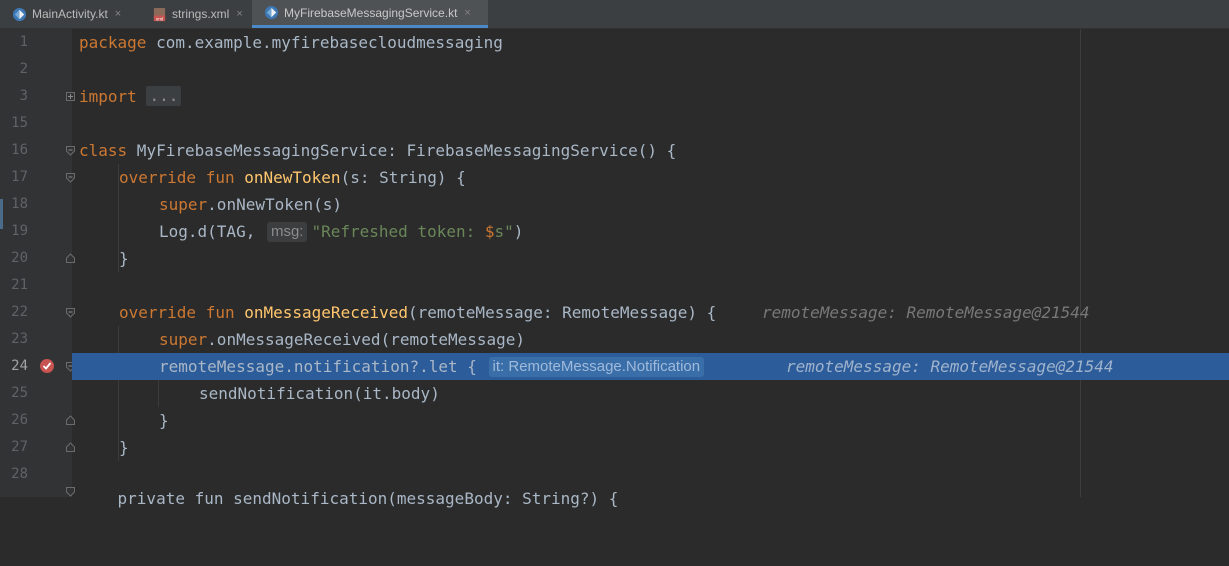  Describe the element at coordinates (113, 42) in the screenshot. I see `keyword: package` at that location.